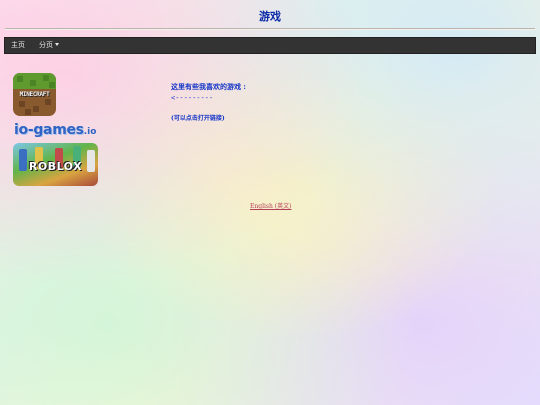 The image size is (540, 405). I want to click on roblox-logo-text: ROBLOX, so click(55, 166).